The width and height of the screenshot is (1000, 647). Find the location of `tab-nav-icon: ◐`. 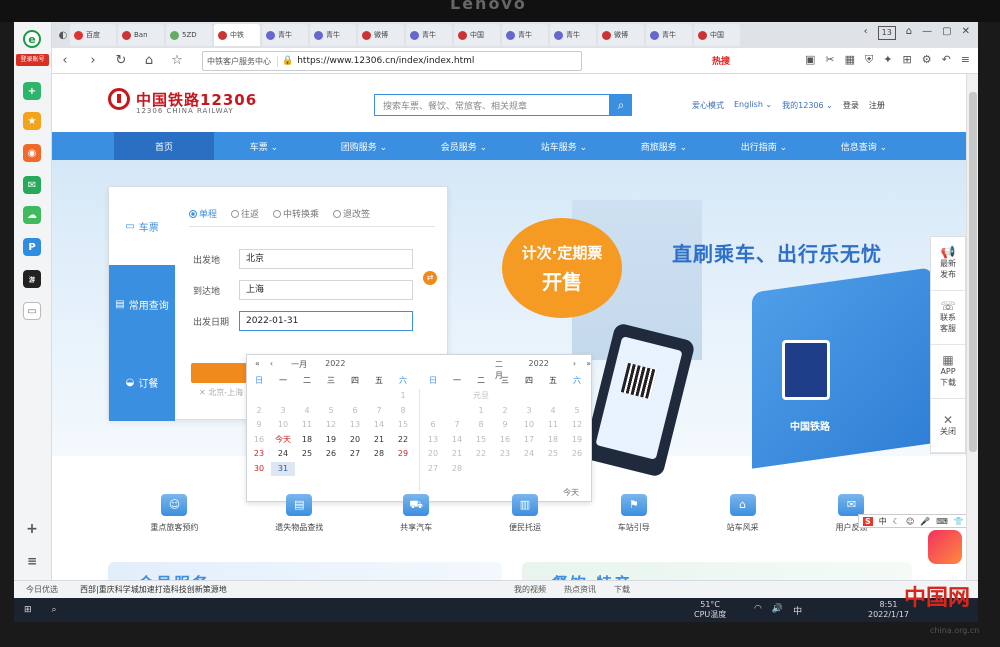

tab-nav-icon: ◐ is located at coordinates (63, 35).